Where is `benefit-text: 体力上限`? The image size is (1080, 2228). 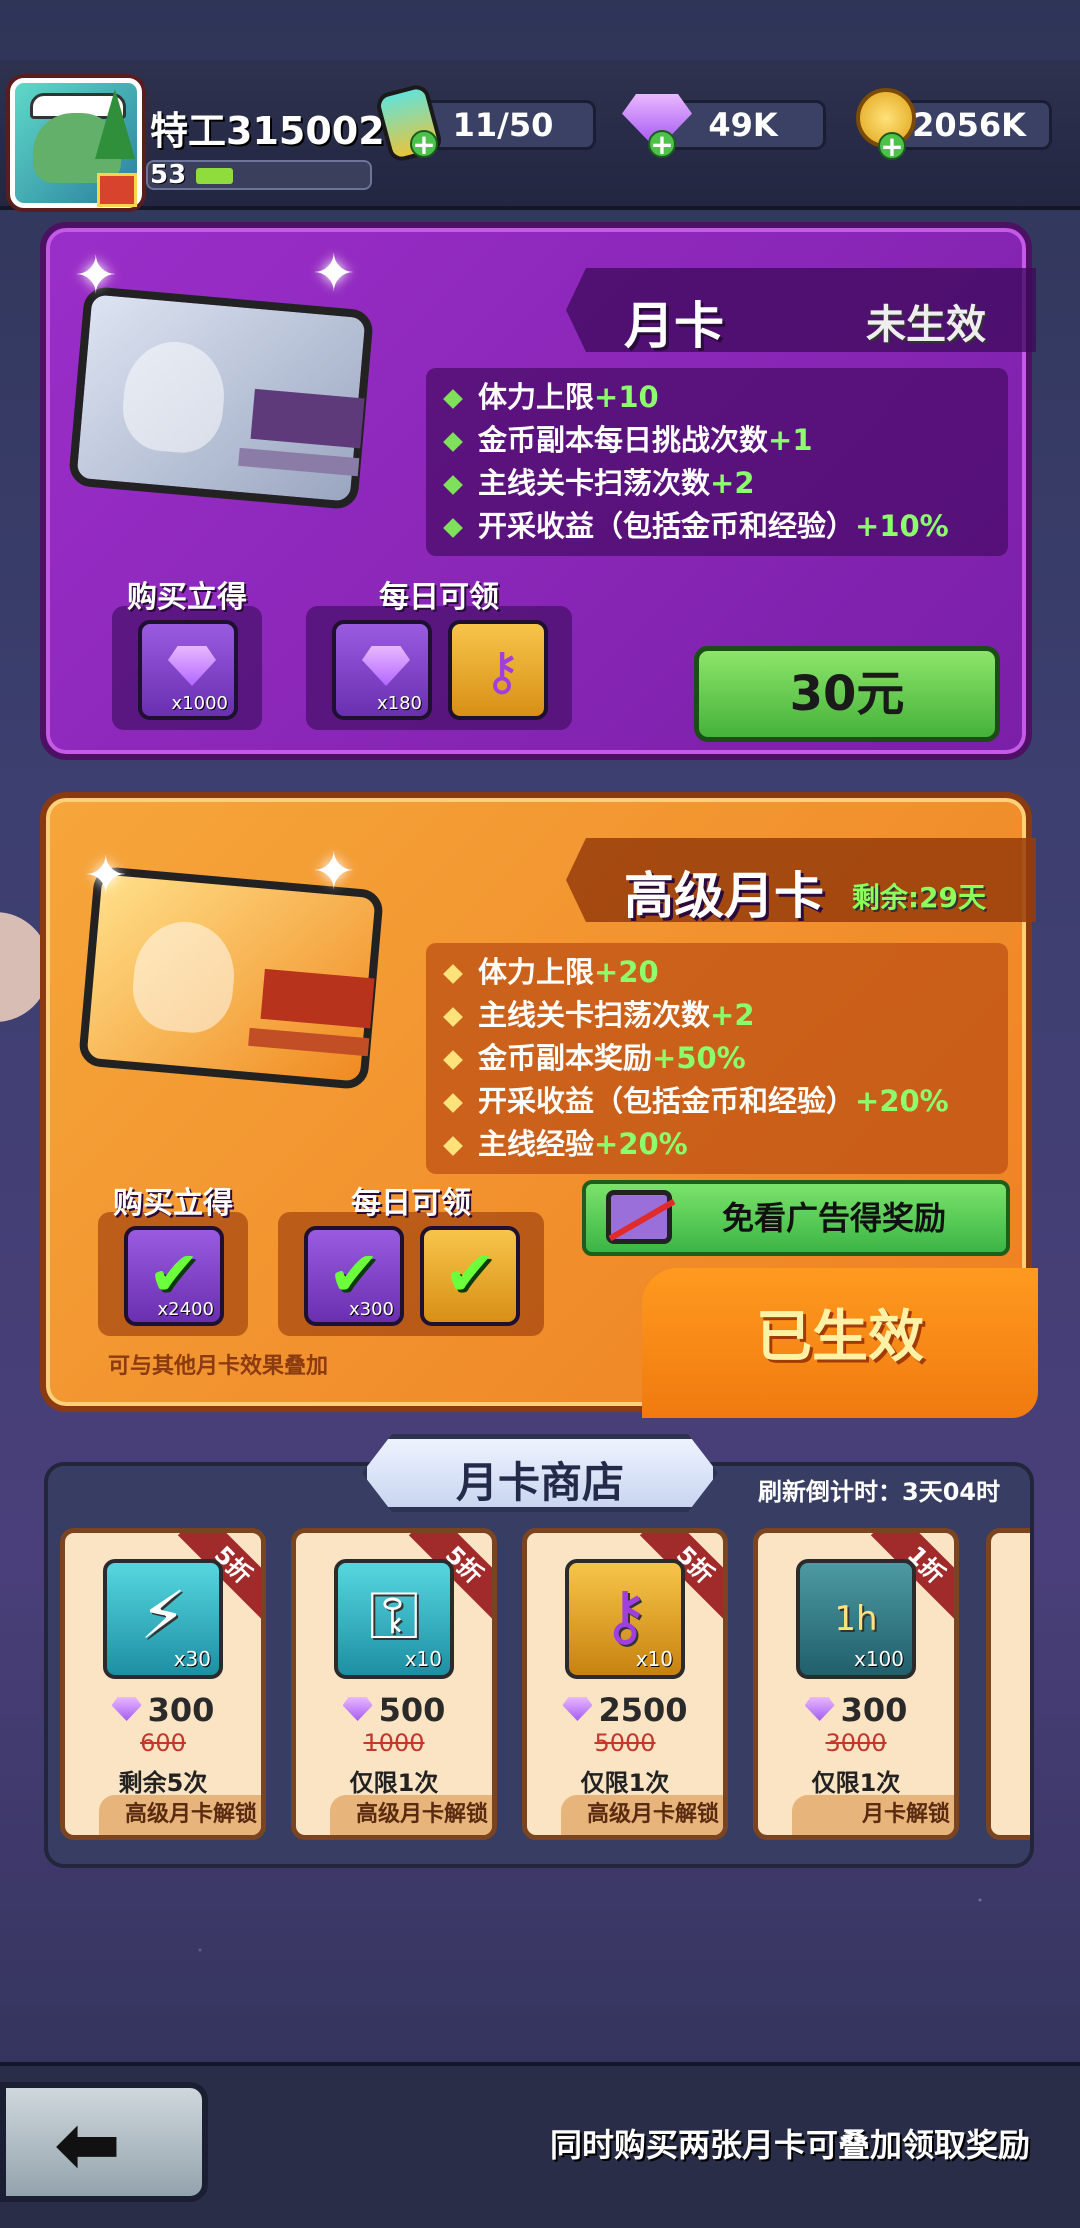
benefit-text: 体力上限 is located at coordinates (536, 397).